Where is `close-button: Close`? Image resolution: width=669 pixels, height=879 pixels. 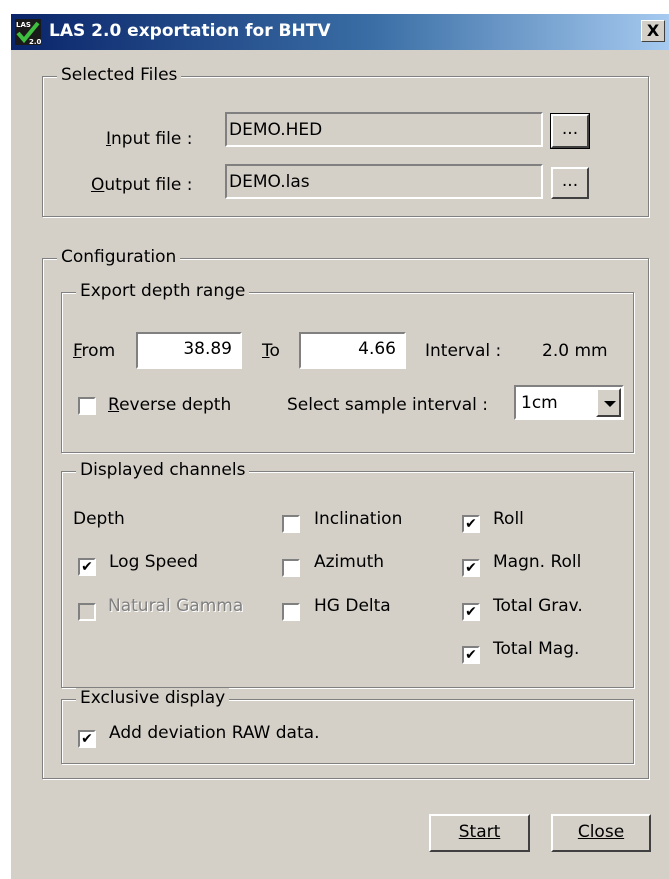
close-button: Close is located at coordinates (601, 833).